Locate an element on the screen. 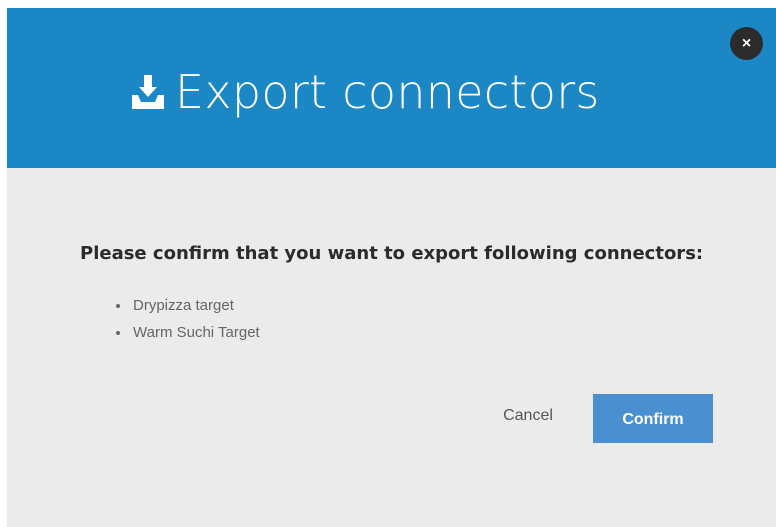  connector-list: Drypizza target Warm Suchi Target is located at coordinates (183, 319).